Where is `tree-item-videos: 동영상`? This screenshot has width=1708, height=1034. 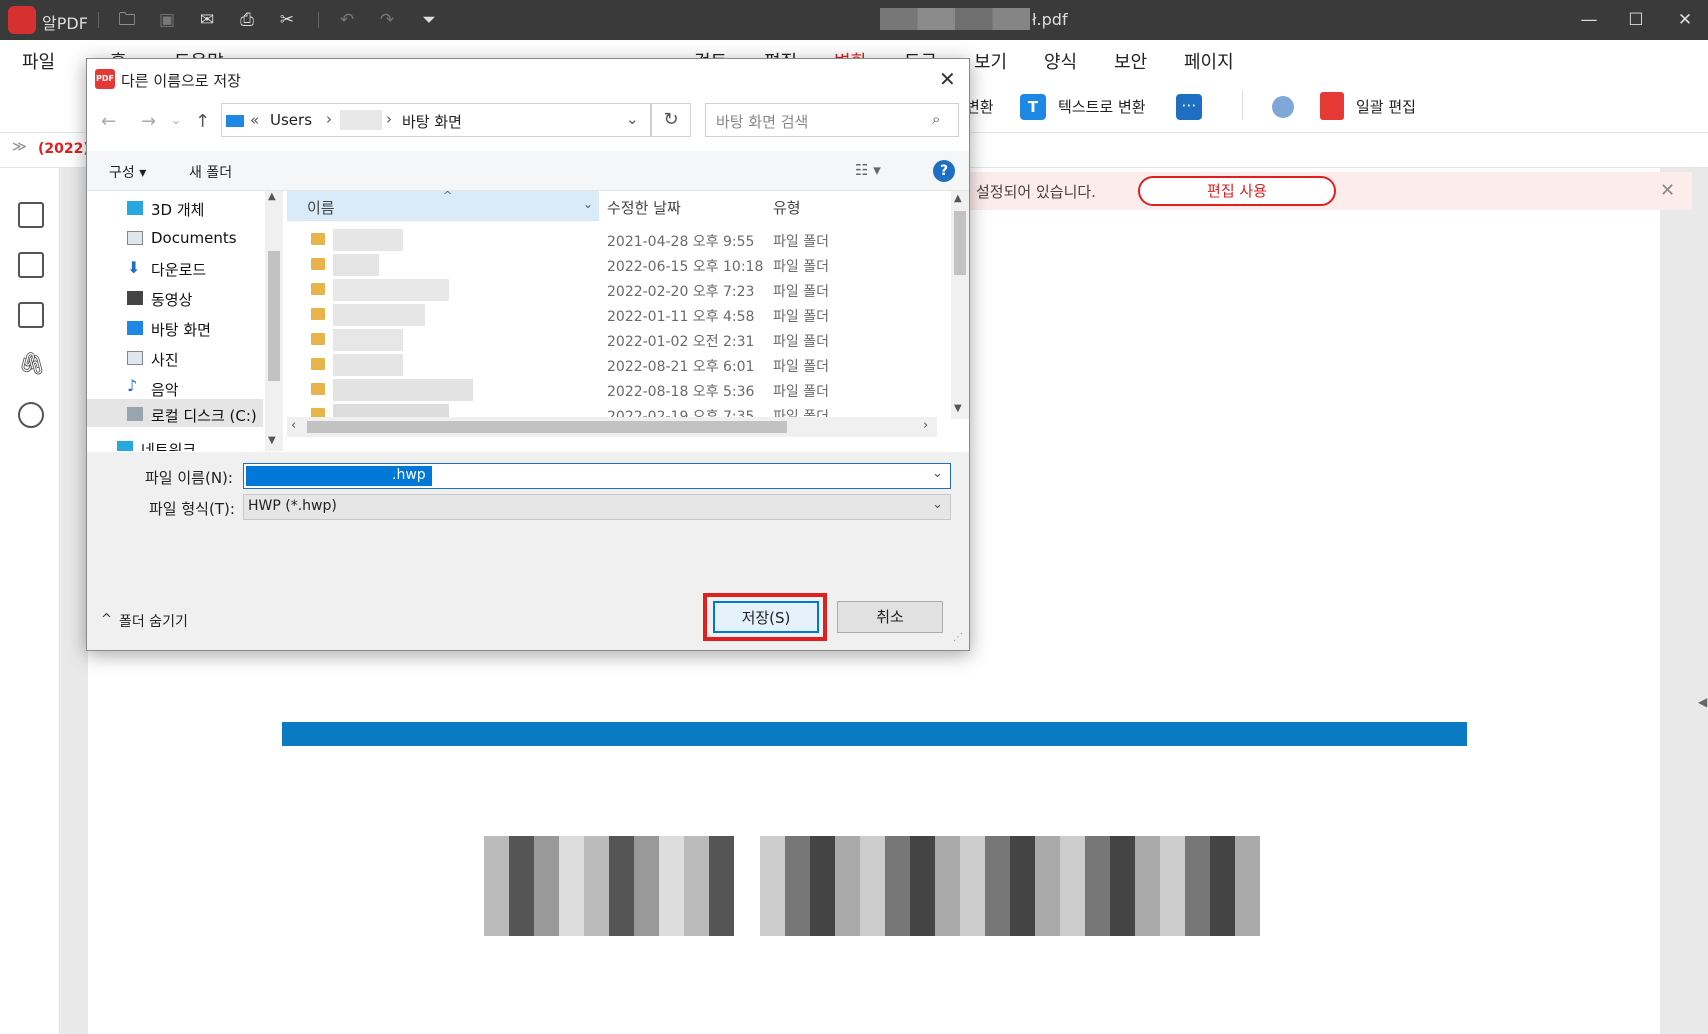 tree-item-videos: 동영상 is located at coordinates (171, 299).